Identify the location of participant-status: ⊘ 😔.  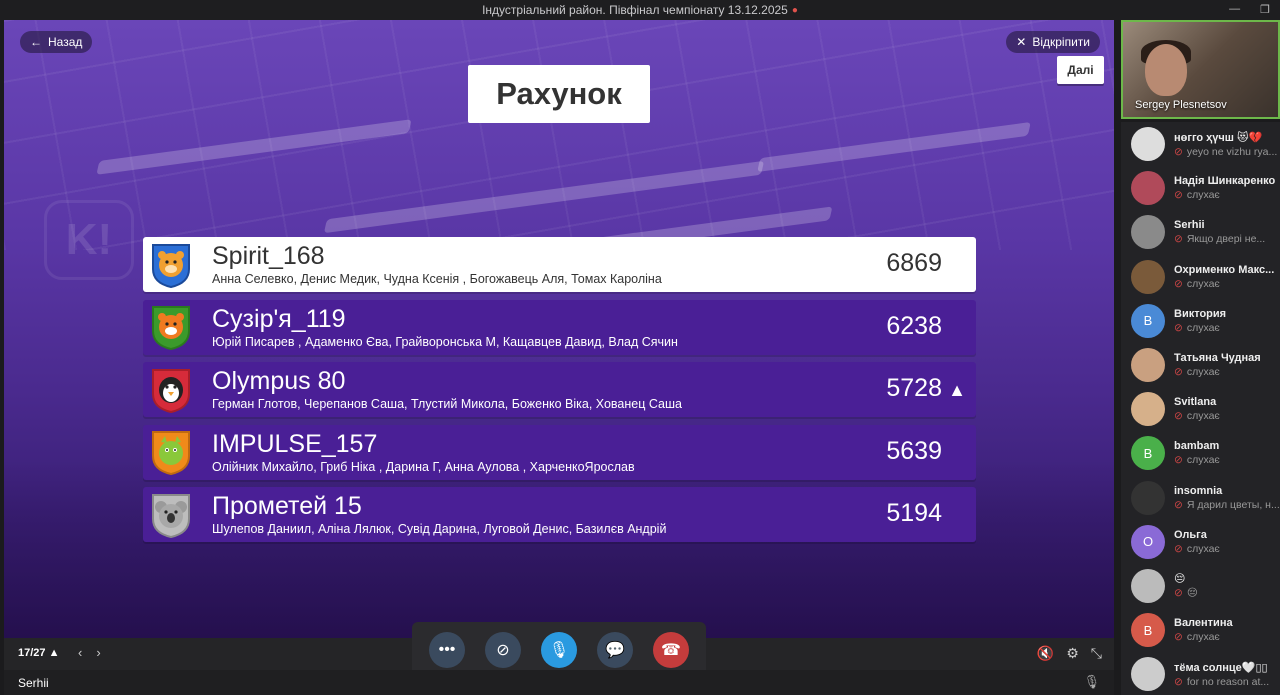
(1186, 593).